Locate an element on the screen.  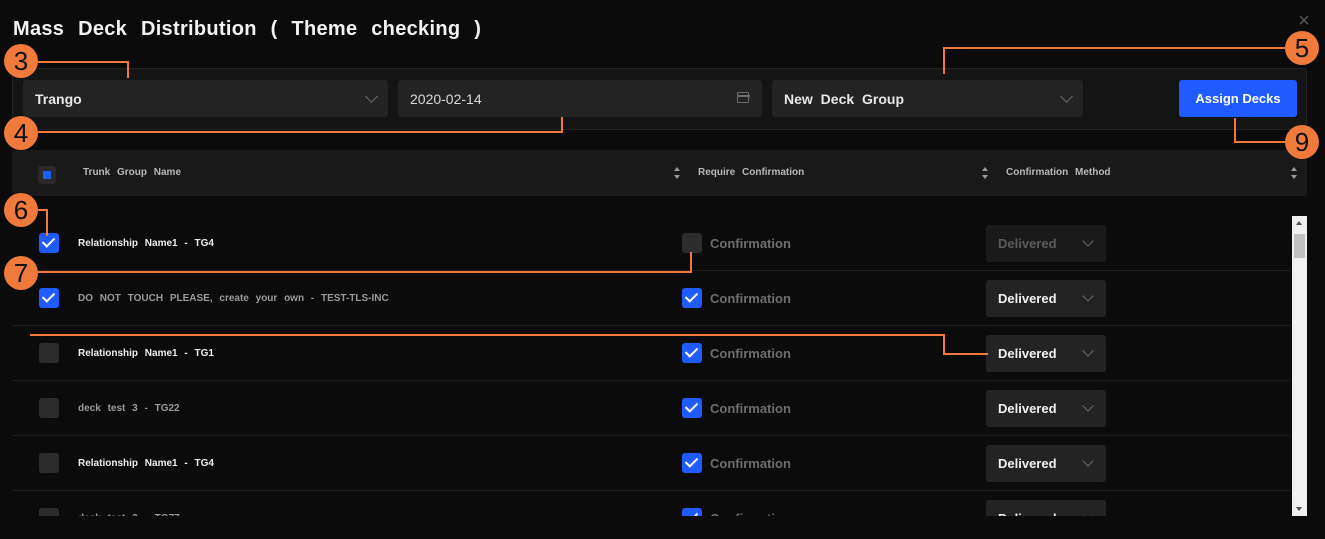
callout-5: 5 is located at coordinates (1302, 48).